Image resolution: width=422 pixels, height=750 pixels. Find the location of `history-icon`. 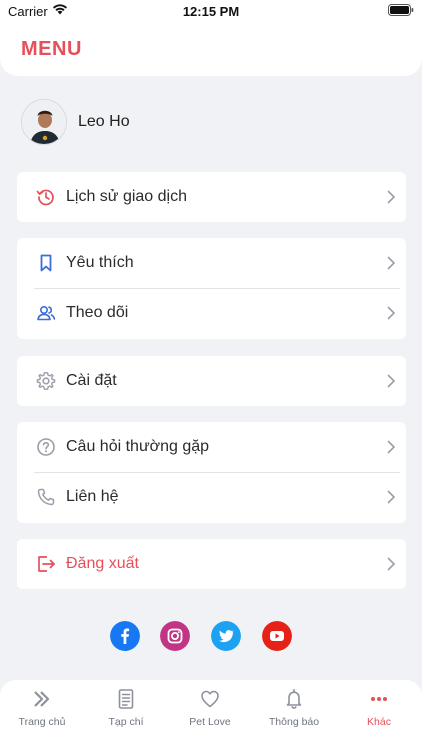

history-icon is located at coordinates (45, 197).